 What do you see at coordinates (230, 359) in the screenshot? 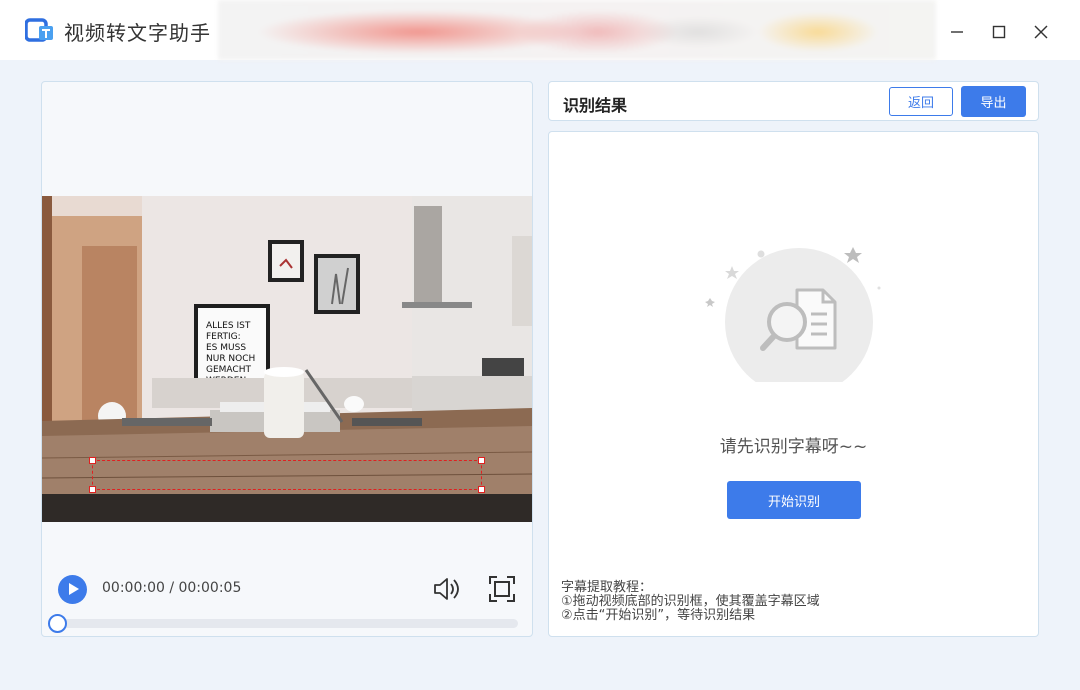
I see `poster-line: NUR NOCH` at bounding box center [230, 359].